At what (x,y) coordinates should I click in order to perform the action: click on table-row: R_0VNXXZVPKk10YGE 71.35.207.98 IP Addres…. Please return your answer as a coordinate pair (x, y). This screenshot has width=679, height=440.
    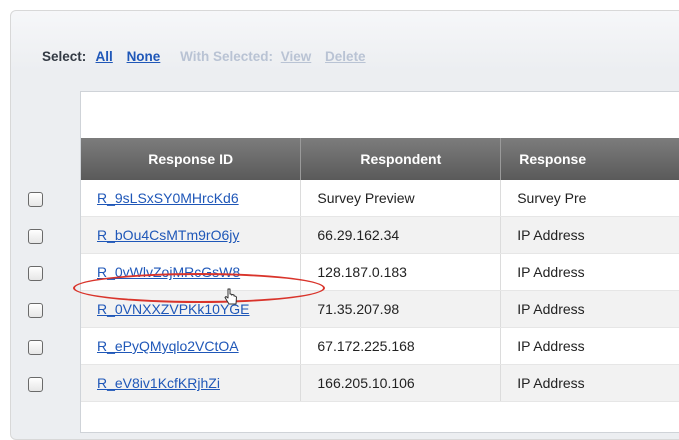
    Looking at the image, I should click on (380, 309).